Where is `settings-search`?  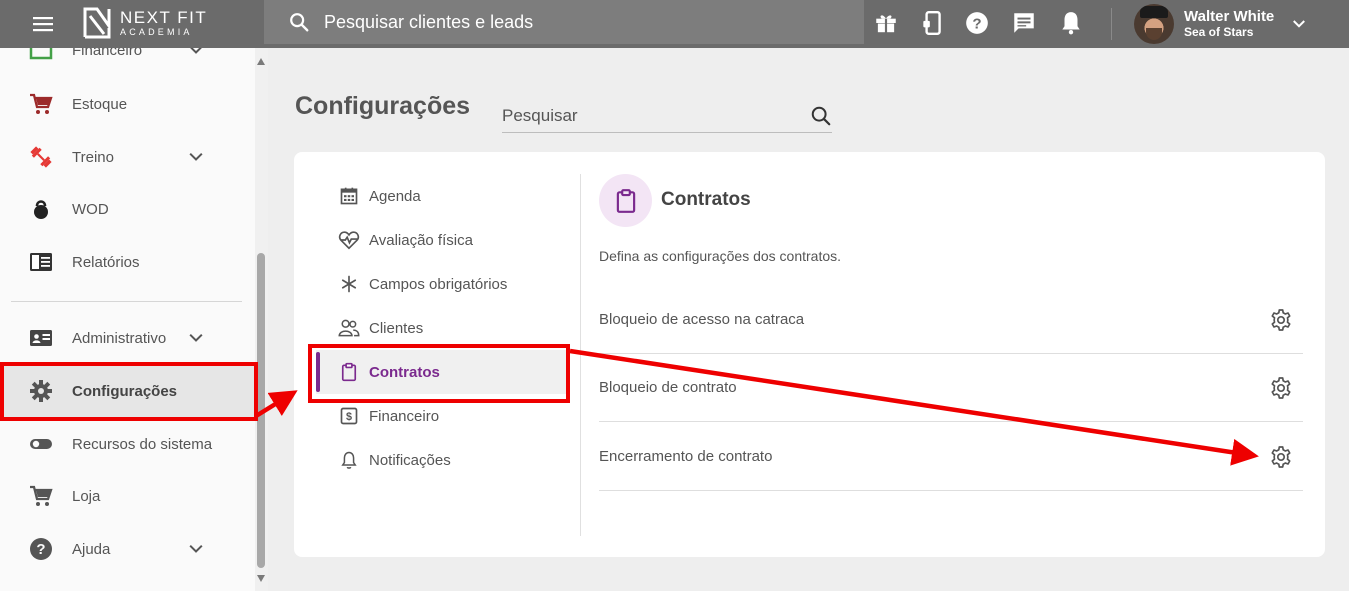
settings-search is located at coordinates (667, 116).